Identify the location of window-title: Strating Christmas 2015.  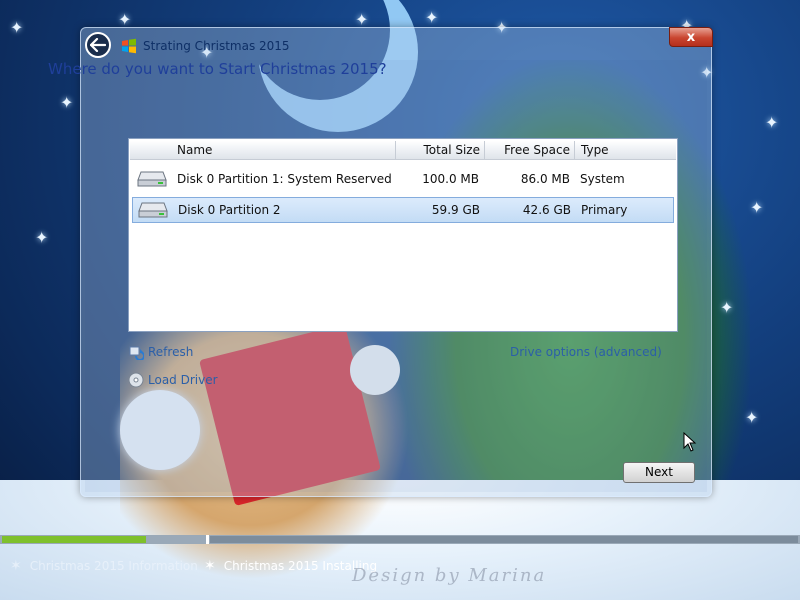
(216, 46).